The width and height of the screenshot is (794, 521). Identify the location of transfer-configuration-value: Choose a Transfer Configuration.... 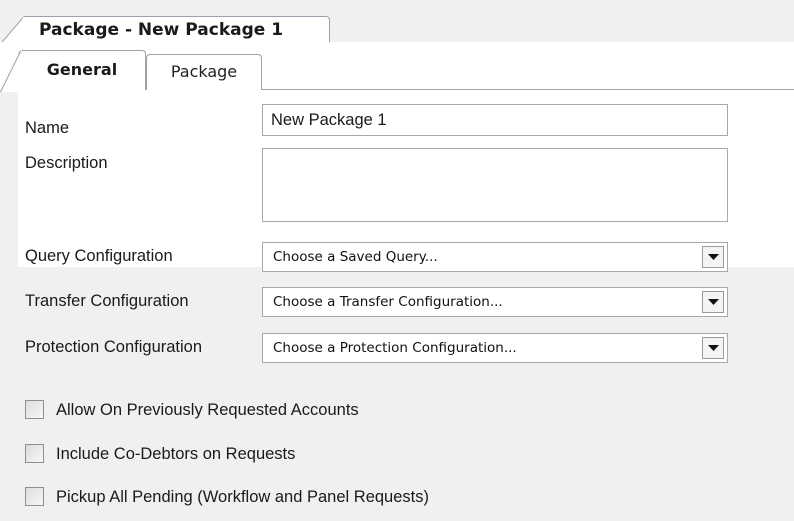
(388, 302).